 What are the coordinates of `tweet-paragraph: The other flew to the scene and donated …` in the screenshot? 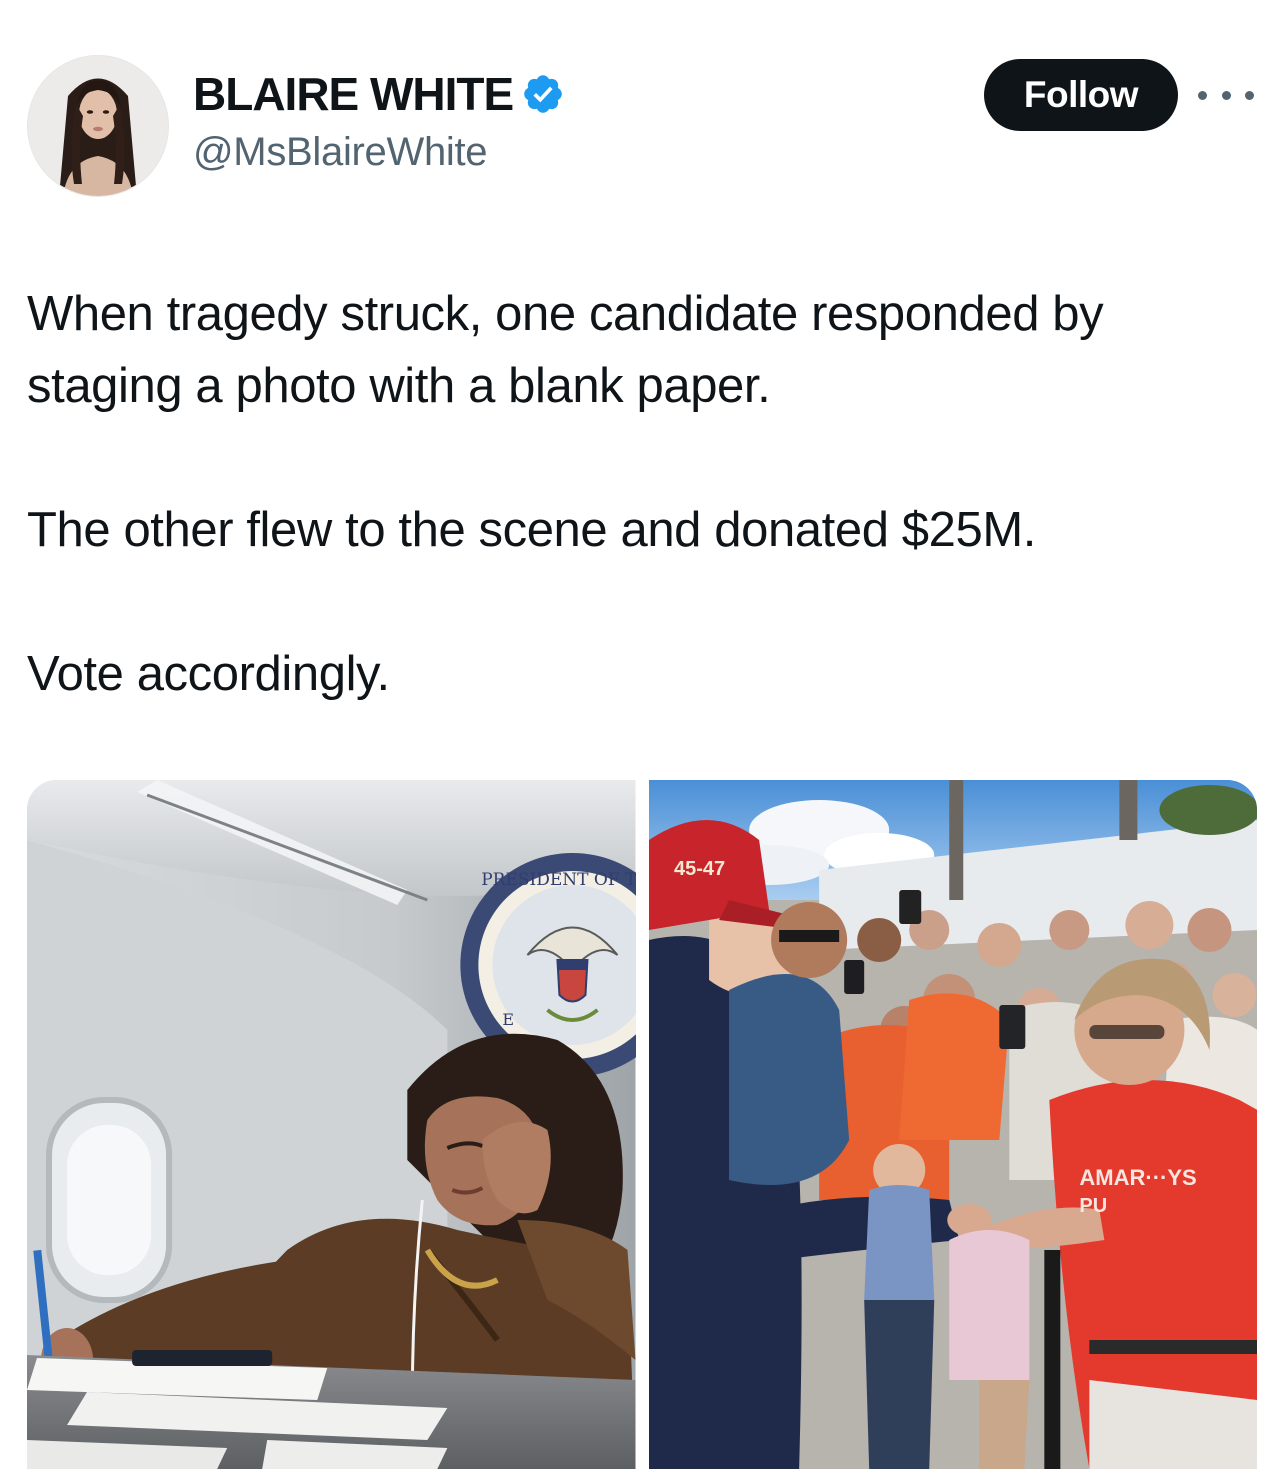 It's located at (531, 530).